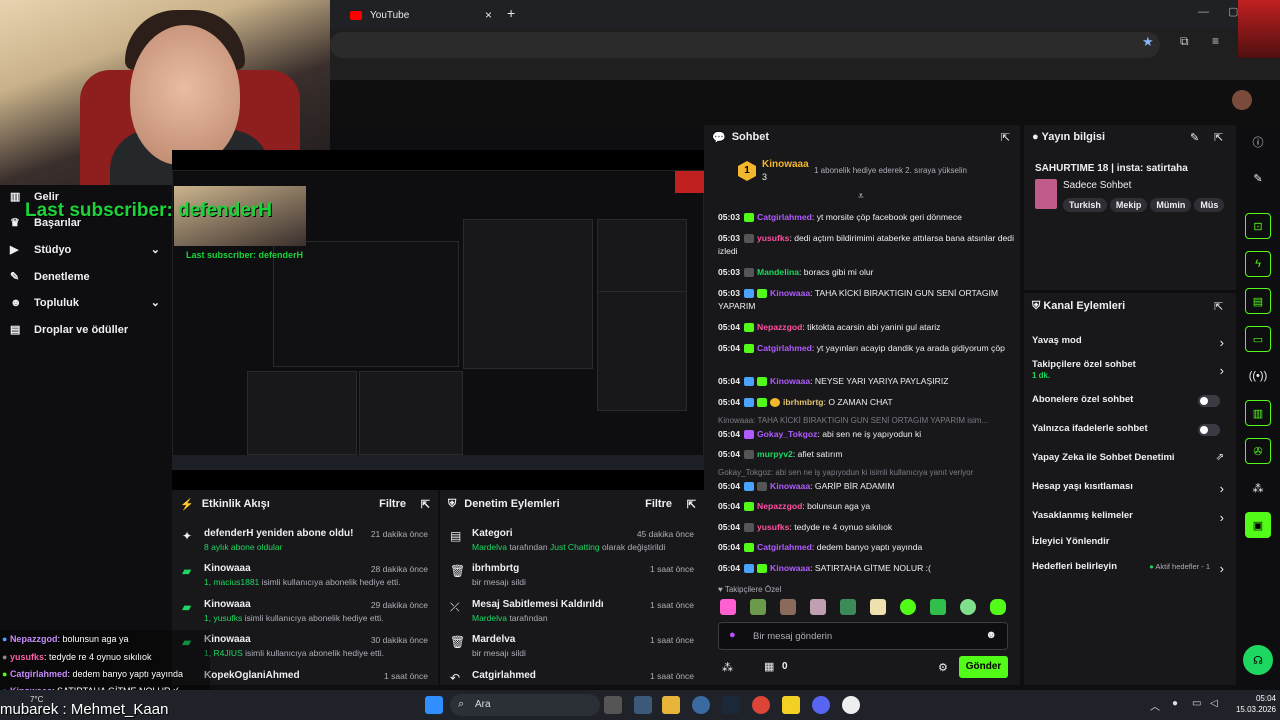 The height and width of the screenshot is (720, 1280). Describe the element at coordinates (434, 705) in the screenshot. I see `windows-start-icon` at that location.